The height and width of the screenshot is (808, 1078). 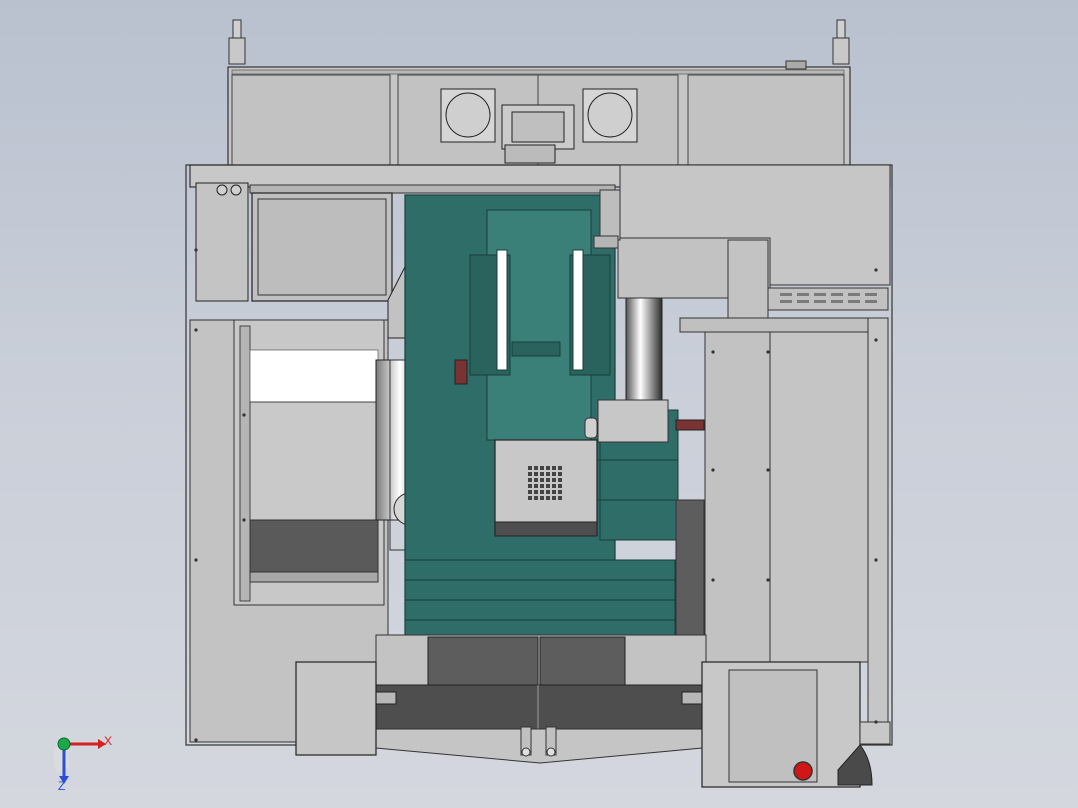 I want to click on top-left-post, so click(x=237, y=42).